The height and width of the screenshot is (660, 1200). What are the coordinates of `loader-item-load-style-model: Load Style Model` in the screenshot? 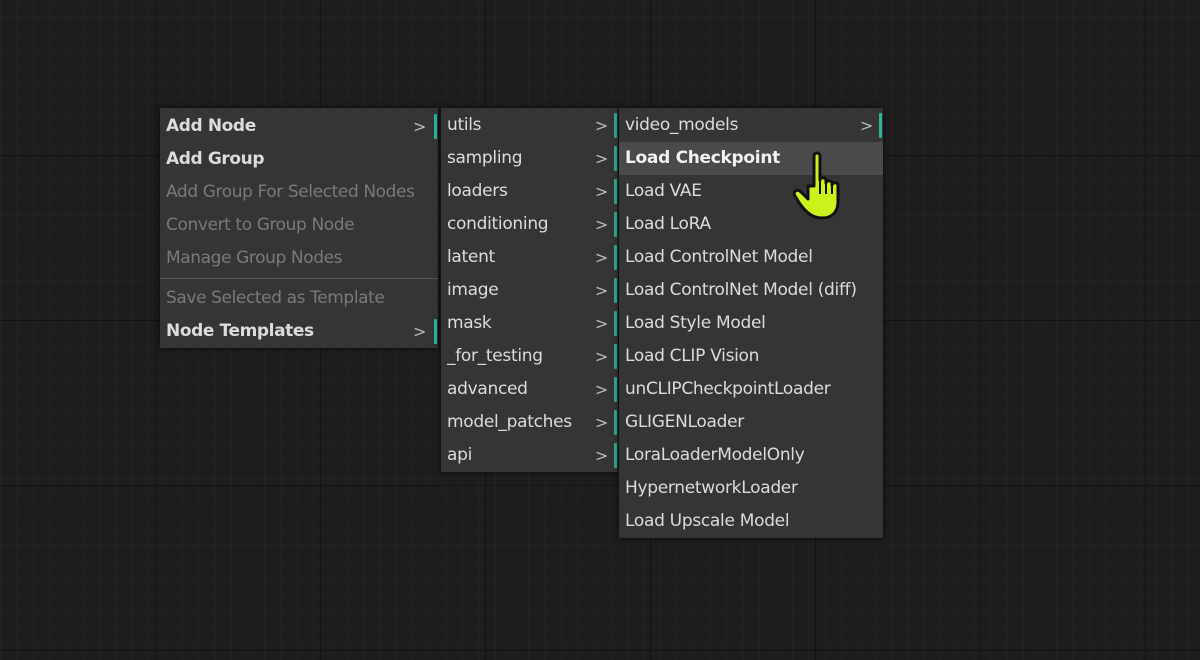 It's located at (751, 323).